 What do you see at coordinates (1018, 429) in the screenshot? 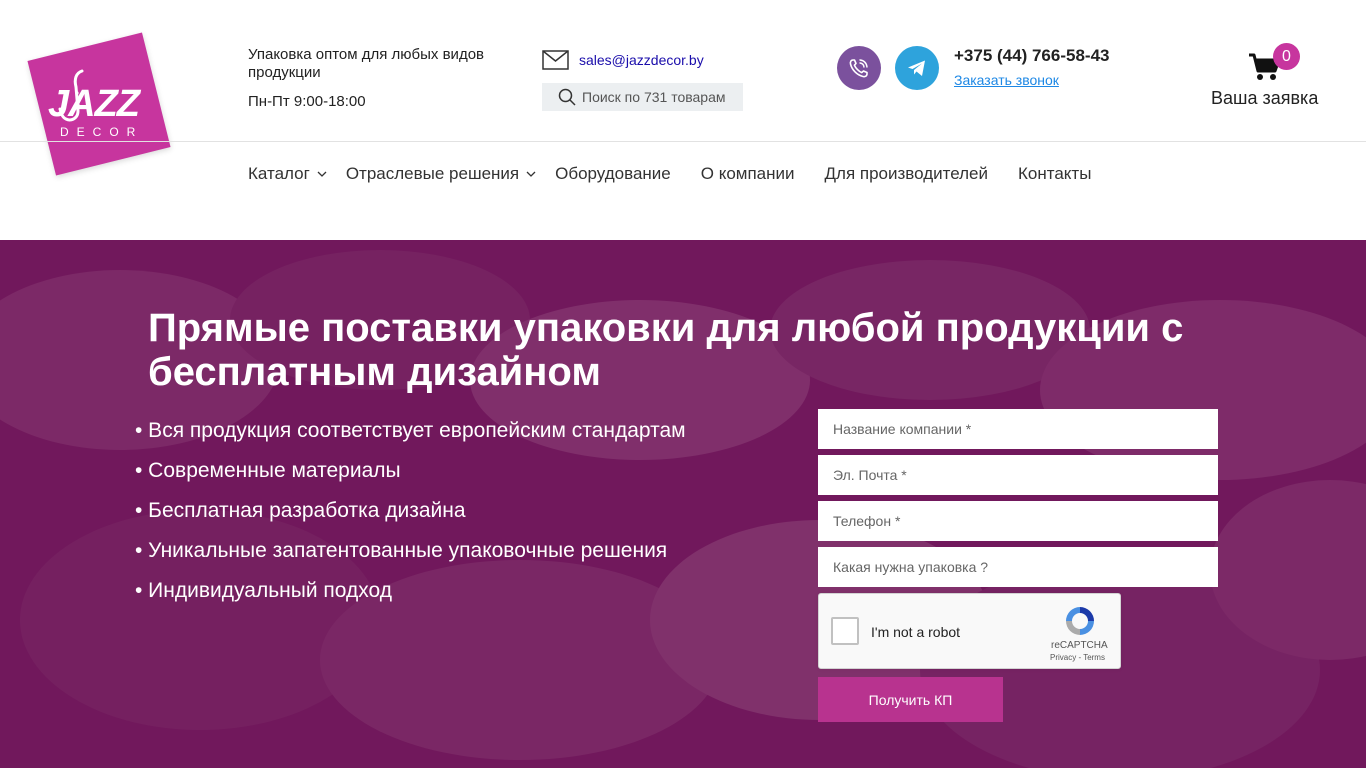
I see `company-name-field` at bounding box center [1018, 429].